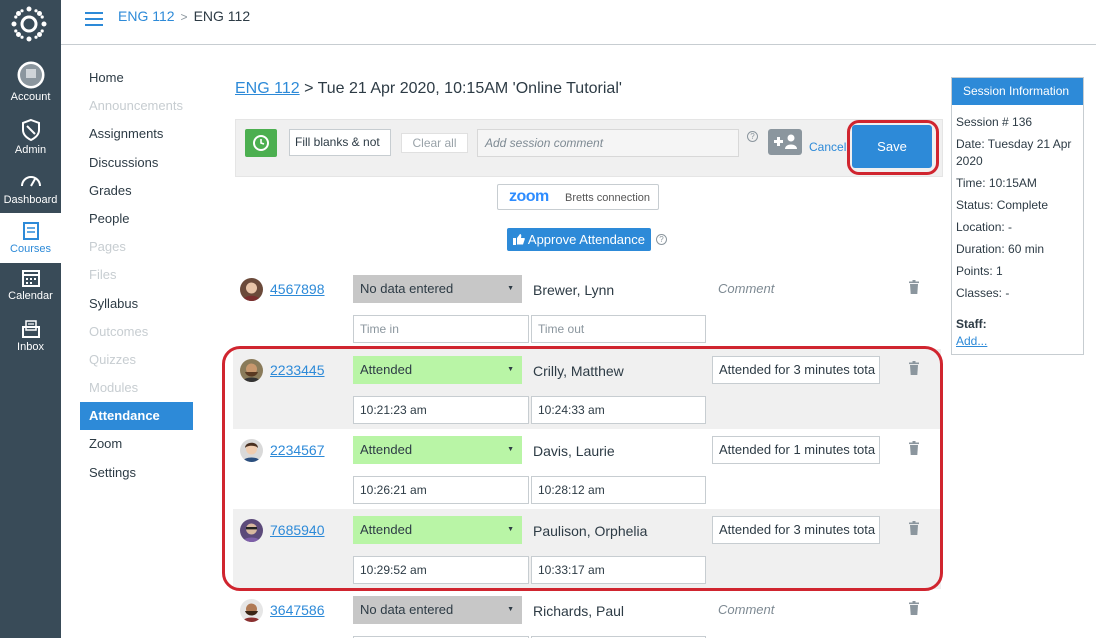 The image size is (1096, 638). I want to click on course-nav-home: Home, so click(136, 78).